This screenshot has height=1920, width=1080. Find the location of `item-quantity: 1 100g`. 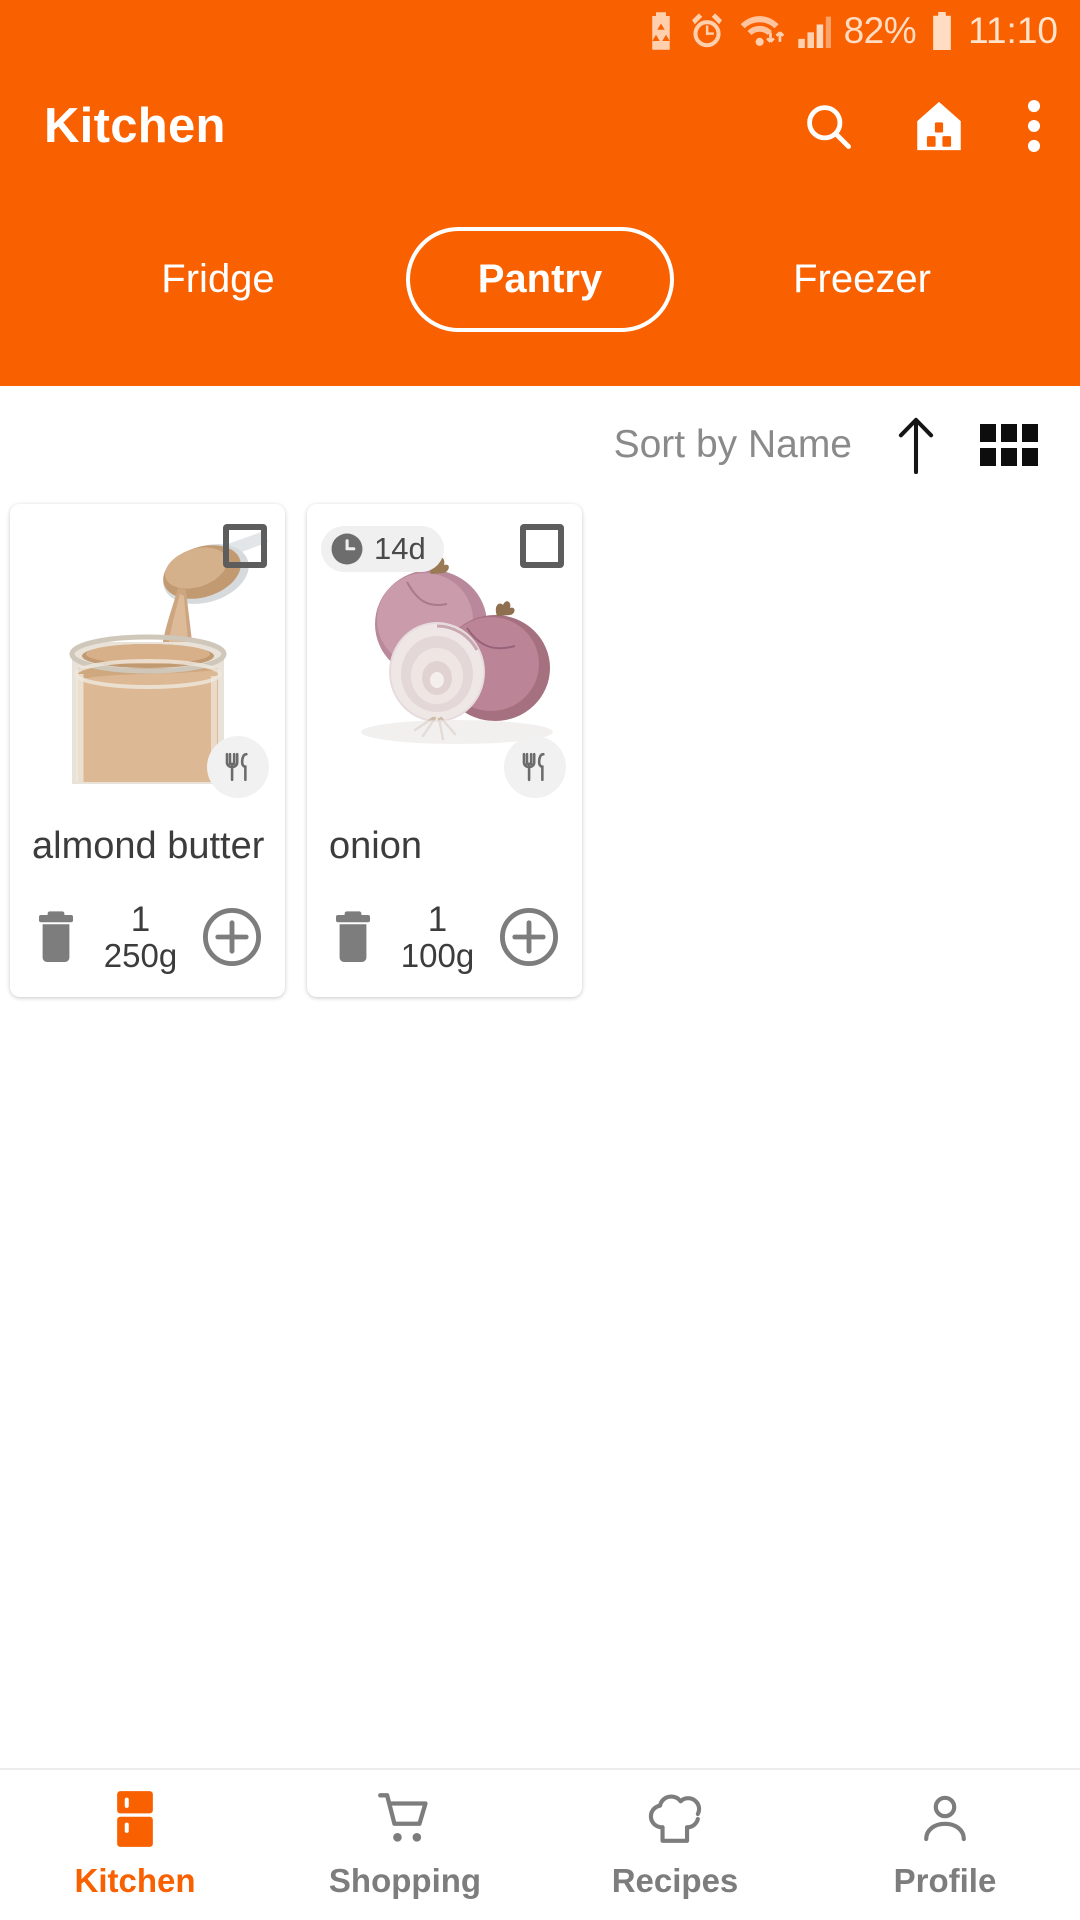

item-quantity: 1 100g is located at coordinates (437, 936).